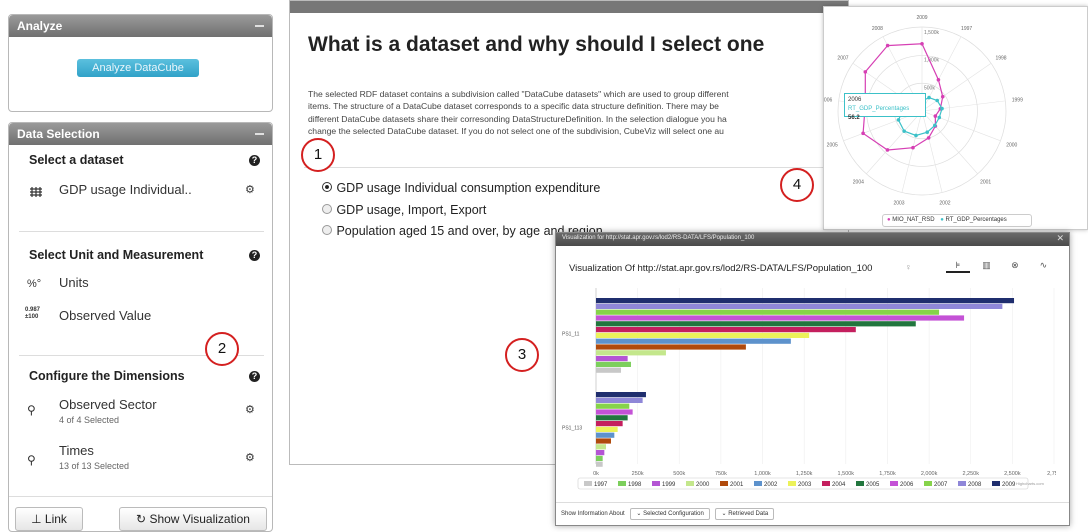 The height and width of the screenshot is (532, 1088). Describe the element at coordinates (805, 485) in the screenshot. I see `legend-label: 2003` at that location.